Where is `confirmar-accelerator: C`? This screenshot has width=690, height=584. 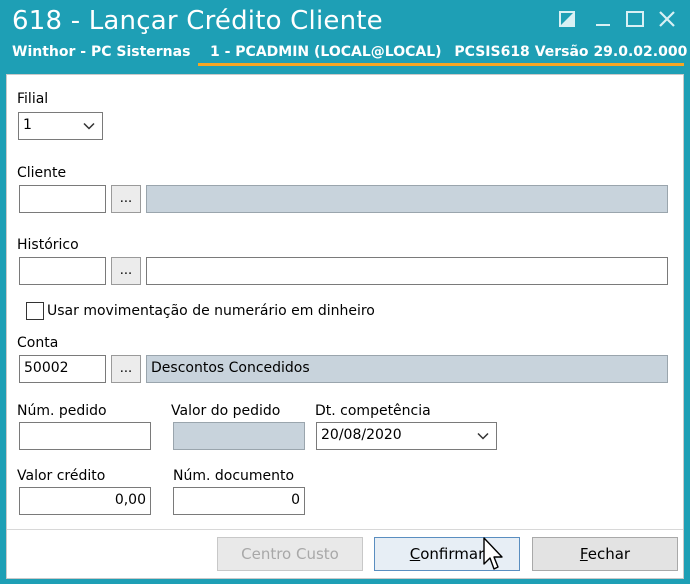 confirmar-accelerator: C is located at coordinates (415, 554).